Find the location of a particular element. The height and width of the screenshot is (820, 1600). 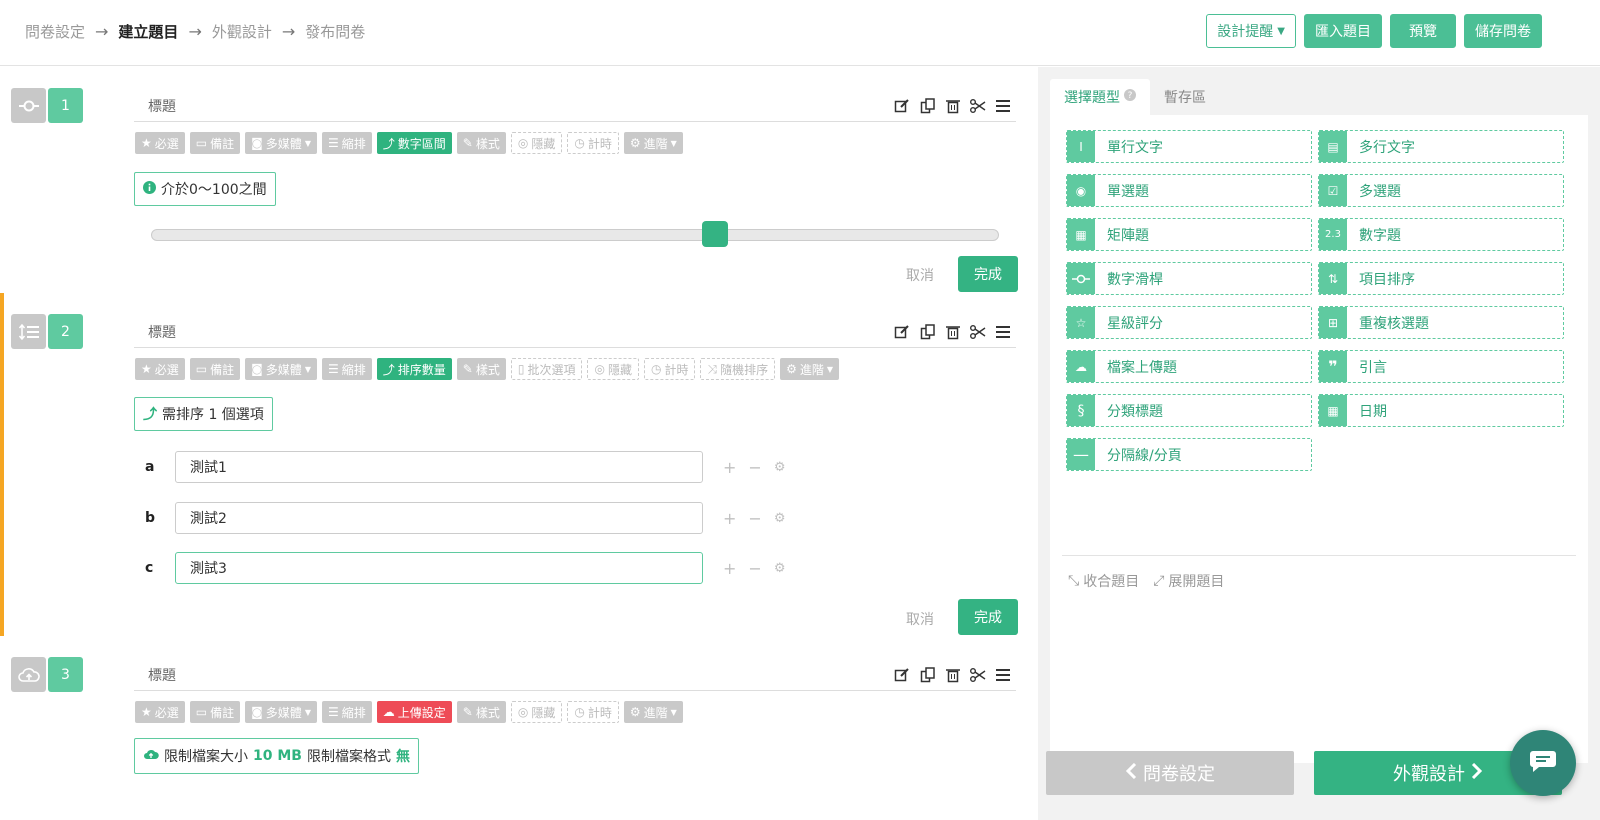

question-type-single-choice: ◉ 單選題 is located at coordinates (1189, 190).